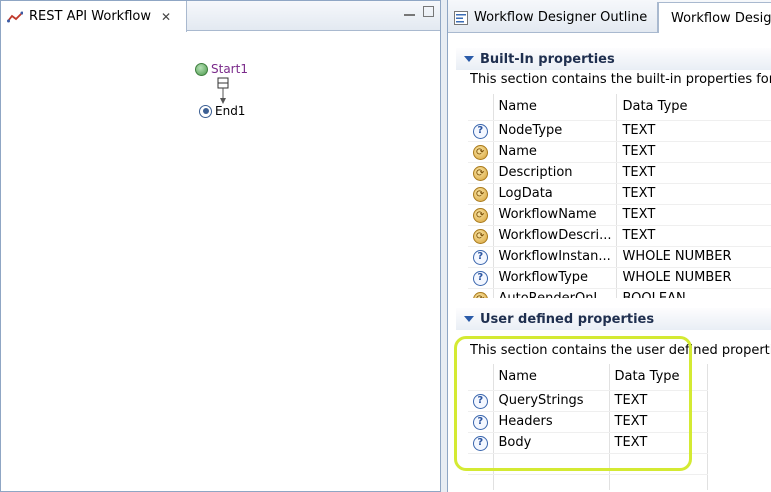 Image resolution: width=771 pixels, height=492 pixels. I want to click on end-node-label: End1, so click(230, 111).